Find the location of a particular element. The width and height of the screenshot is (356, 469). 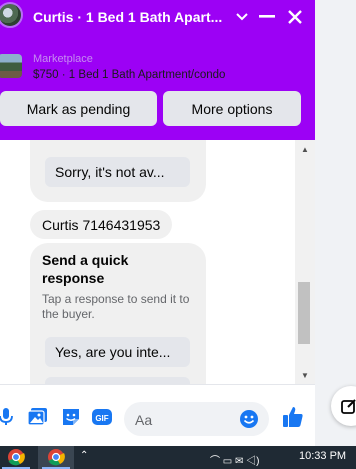

scroll-up-arrow-icon: ▲ is located at coordinates (305, 149).